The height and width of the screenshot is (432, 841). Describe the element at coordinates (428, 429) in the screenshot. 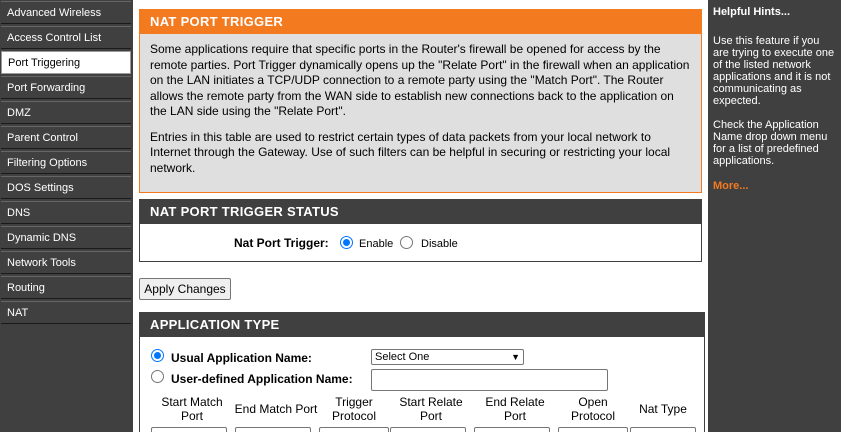

I see `start-relate-port-input` at that location.